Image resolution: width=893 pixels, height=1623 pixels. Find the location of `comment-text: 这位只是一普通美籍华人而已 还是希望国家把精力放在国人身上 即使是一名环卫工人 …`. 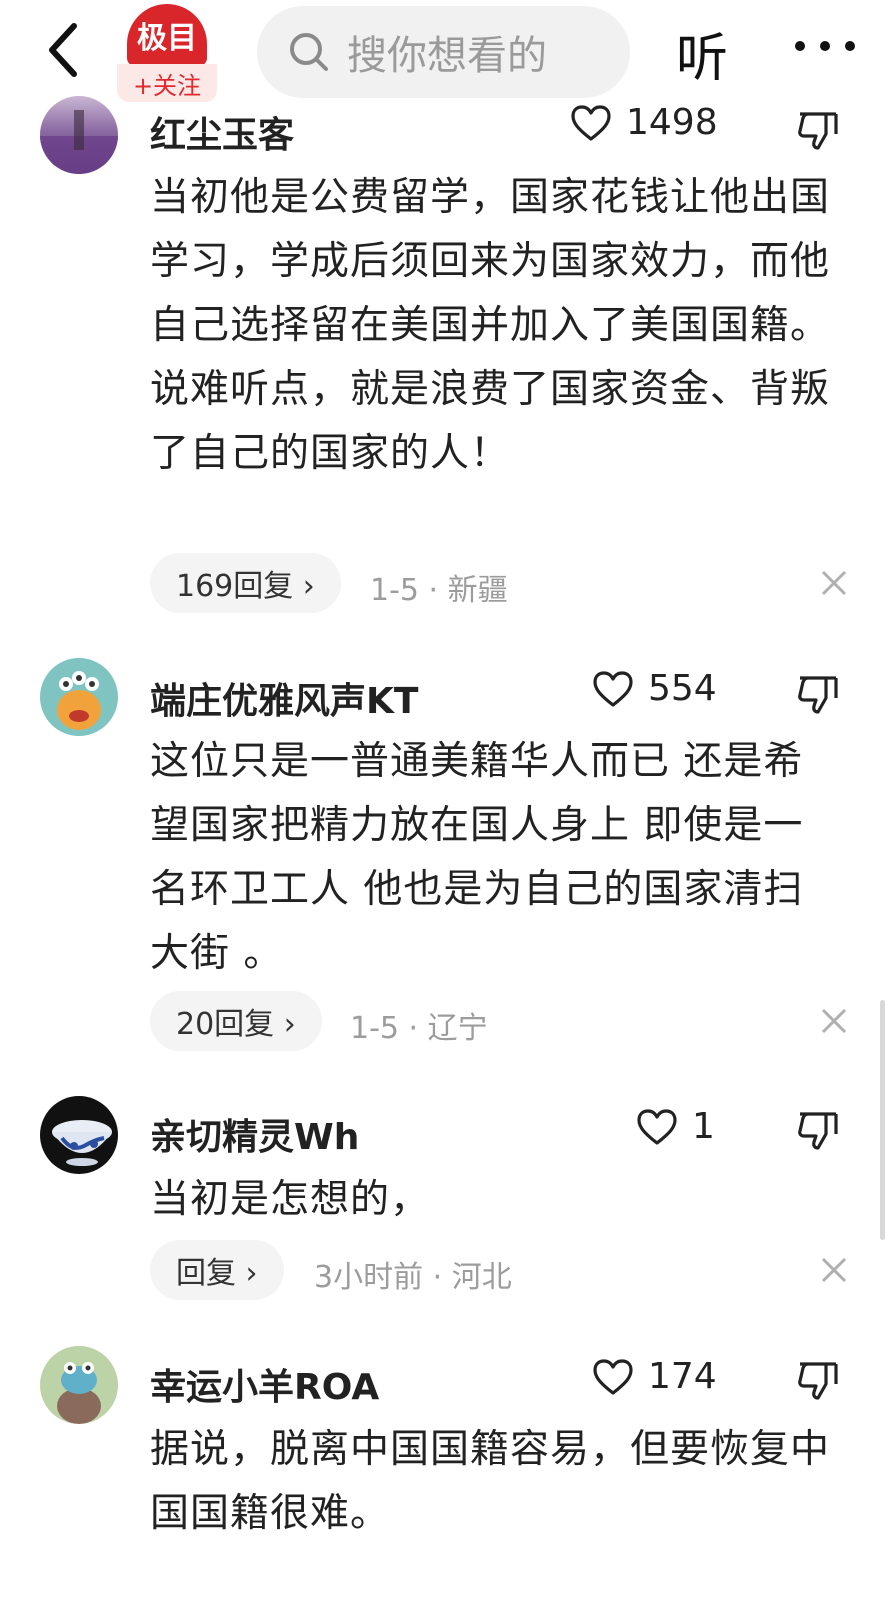

comment-text: 这位只是一普通美籍华人而已 还是希望国家把精力放在国人身上 即使是一名环卫工人 … is located at coordinates (477, 857).